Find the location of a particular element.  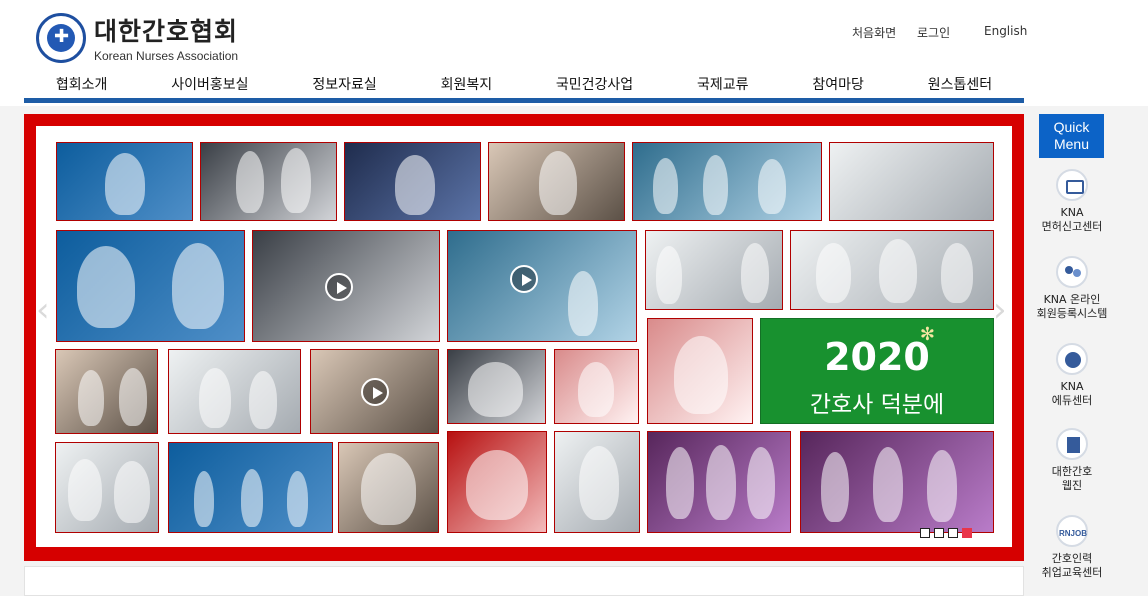

home-link: 처음화면 is located at coordinates (874, 32).